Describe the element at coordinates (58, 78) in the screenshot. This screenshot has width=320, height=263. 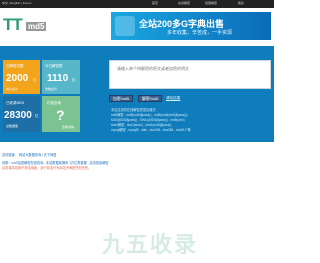
I see `tile-value: 1110` at that location.